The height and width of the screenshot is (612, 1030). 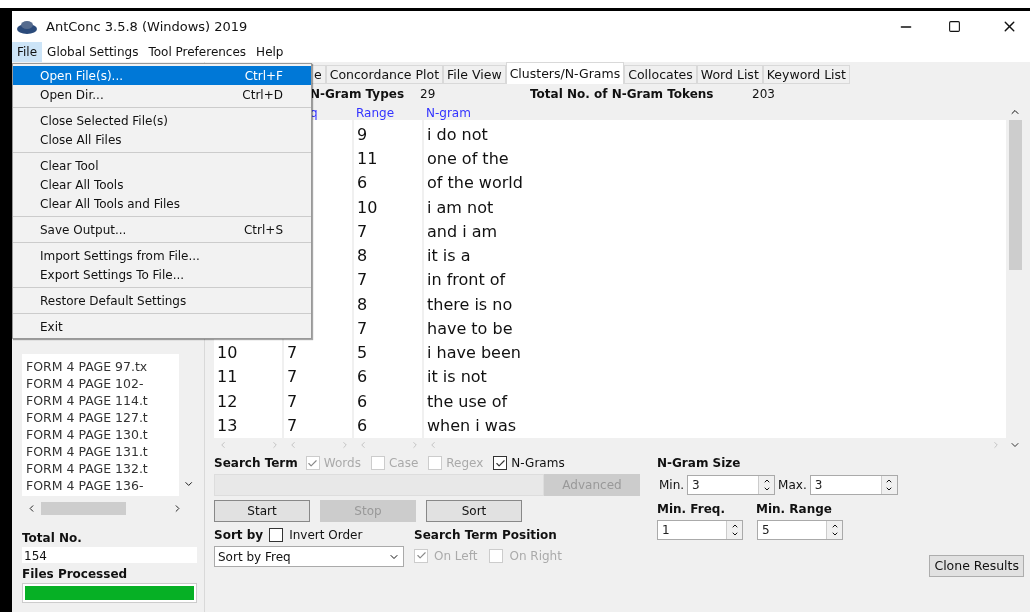 I want to click on search-term-label: Search Term, so click(x=256, y=463).